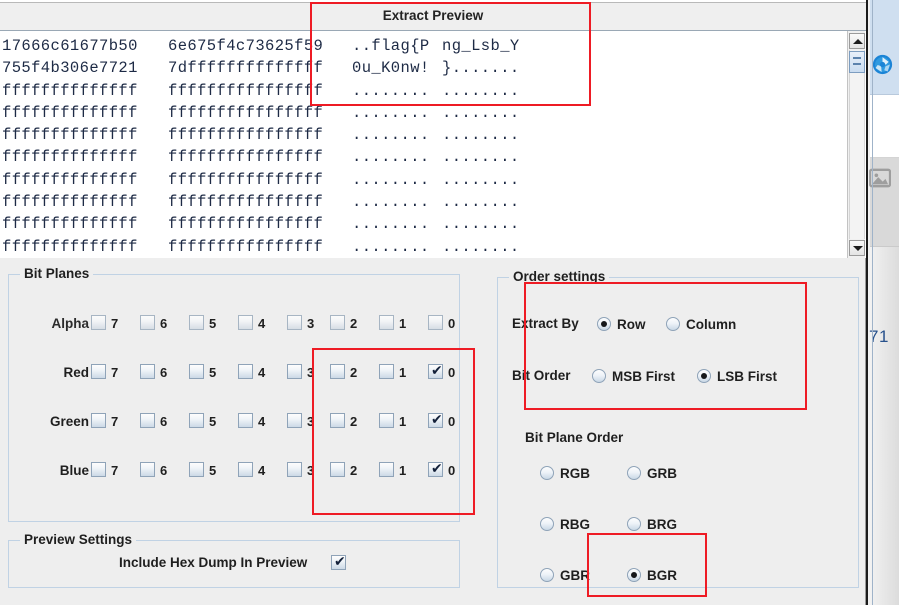 The image size is (899, 605). I want to click on radio-extract-by-row-label: Row, so click(631, 324).